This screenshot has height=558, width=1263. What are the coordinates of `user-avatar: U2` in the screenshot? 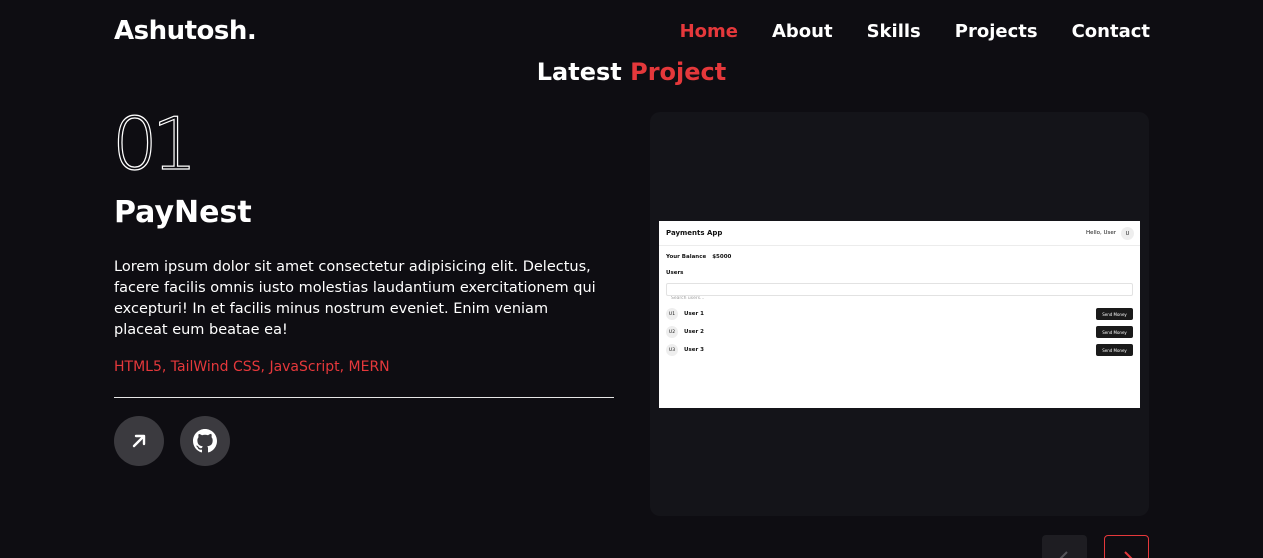 It's located at (672, 332).